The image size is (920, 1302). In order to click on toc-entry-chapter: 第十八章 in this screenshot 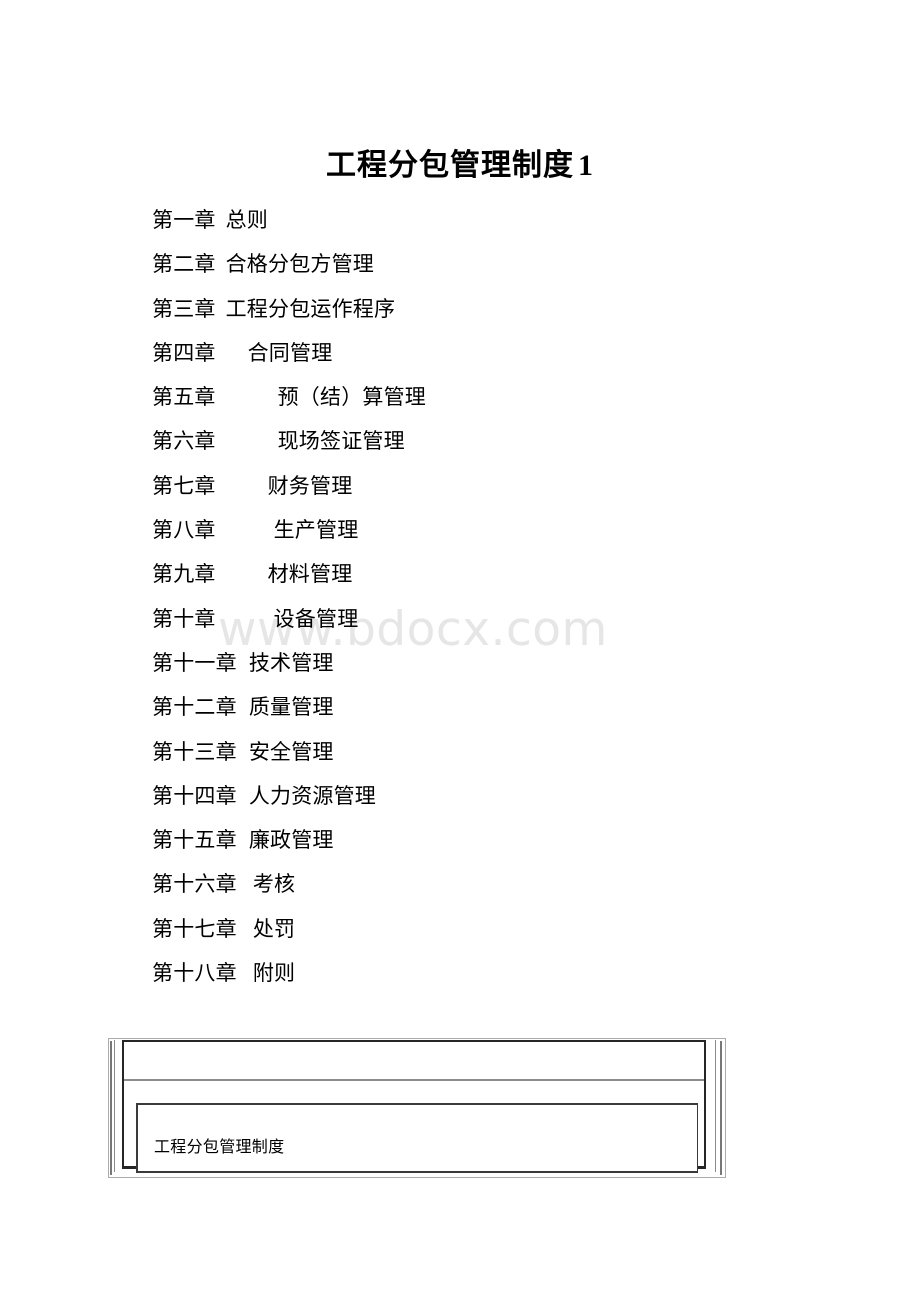, I will do `click(194, 973)`.